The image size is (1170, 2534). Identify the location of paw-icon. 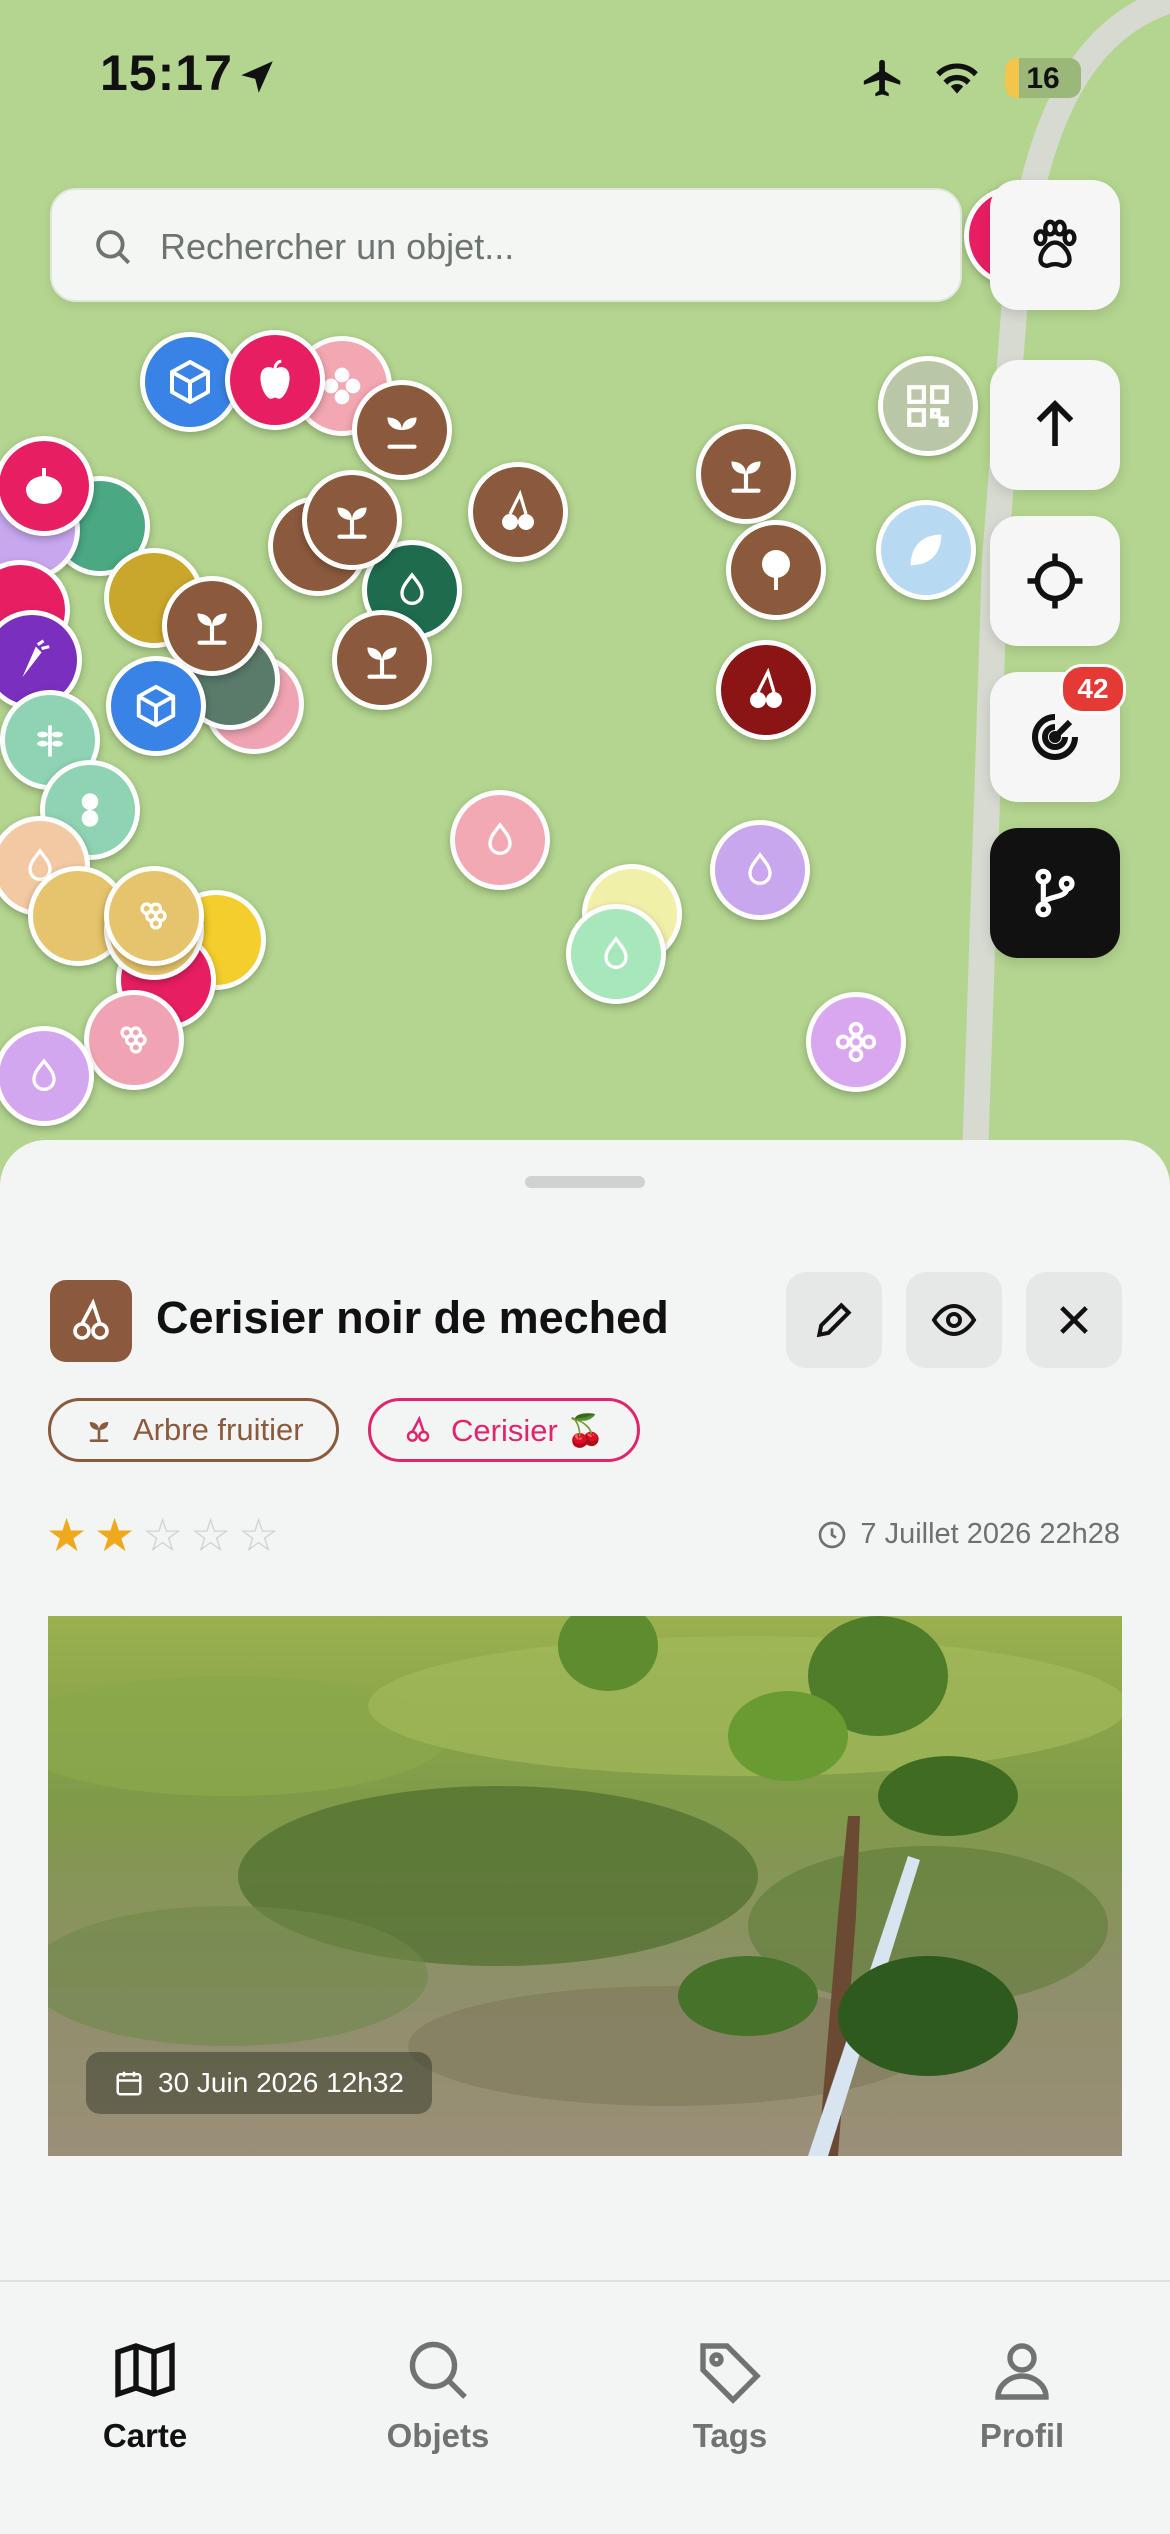
(1055, 243).